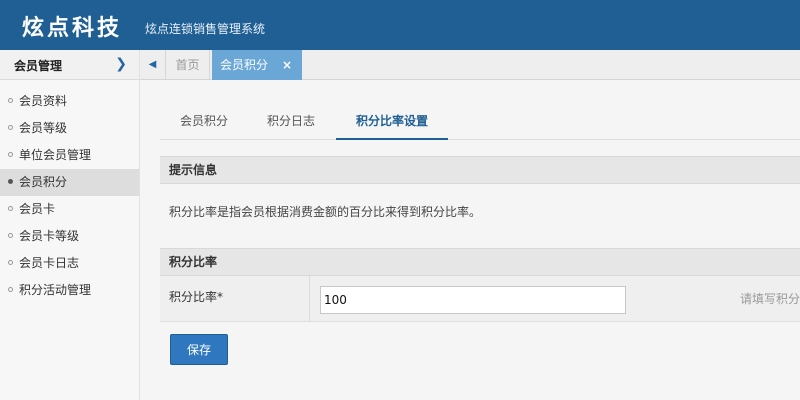 Image resolution: width=800 pixels, height=400 pixels. Describe the element at coordinates (287, 65) in the screenshot. I see `close-icon: ×` at that location.